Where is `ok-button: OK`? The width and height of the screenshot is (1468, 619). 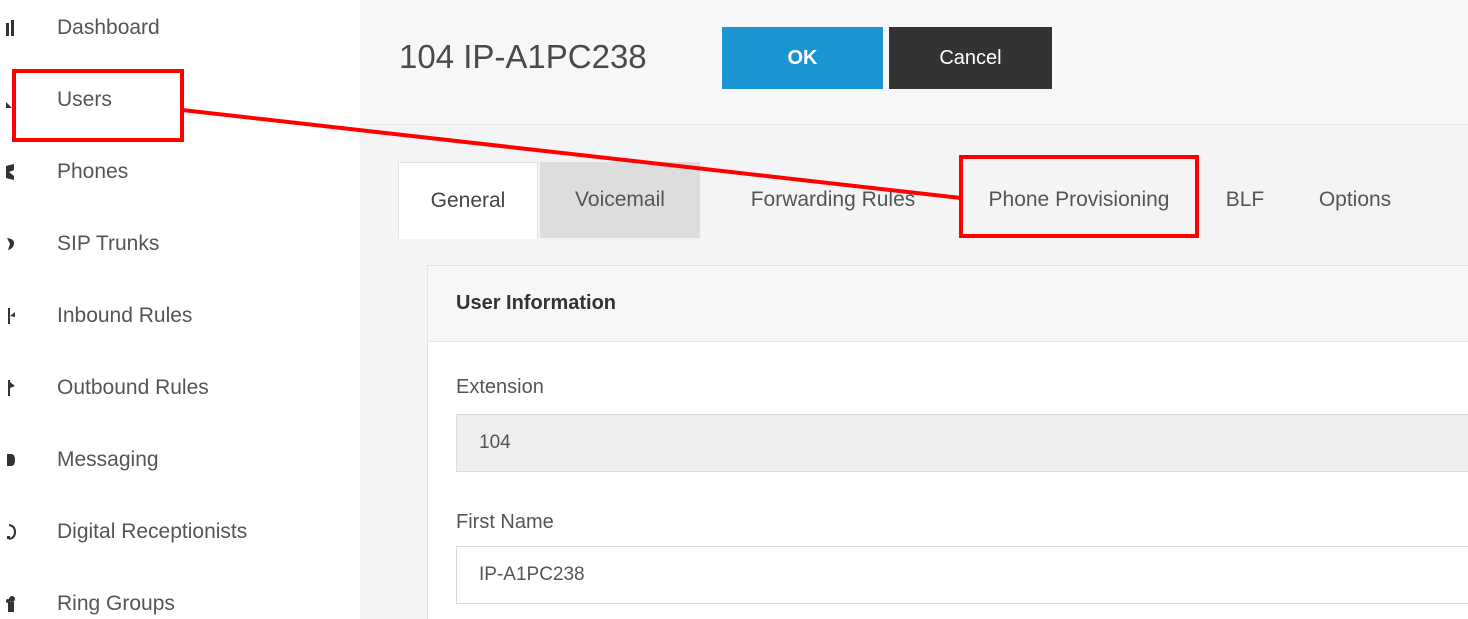 ok-button: OK is located at coordinates (802, 58).